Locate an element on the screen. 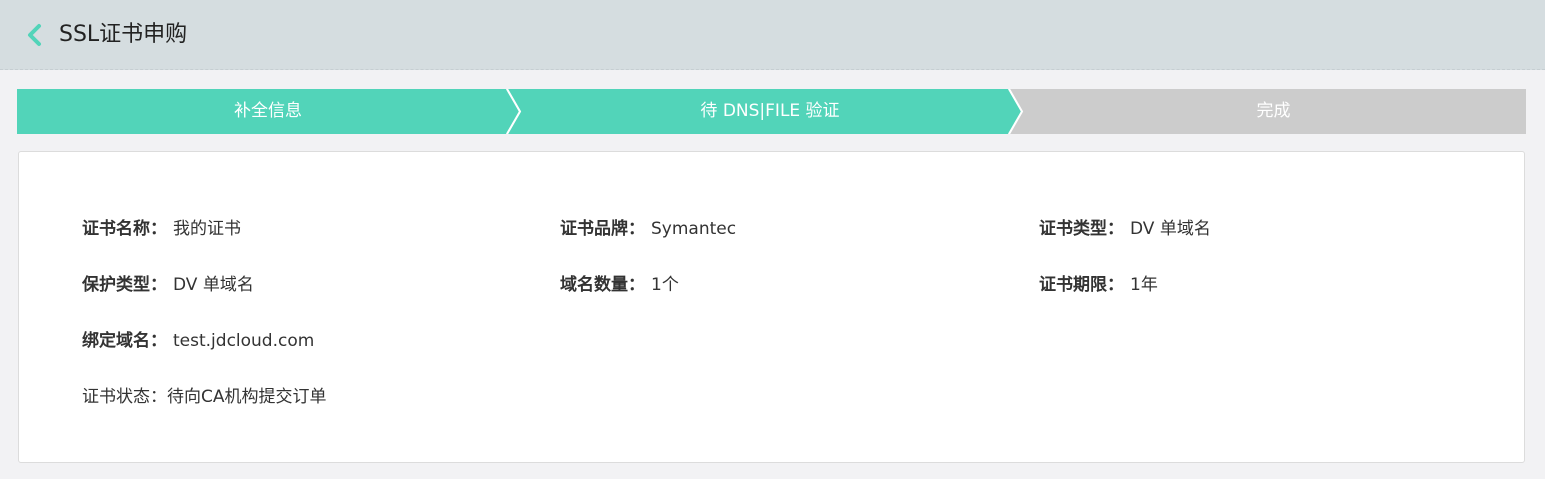 The height and width of the screenshot is (479, 1545). step-1-label: 补全信息 is located at coordinates (268, 111).